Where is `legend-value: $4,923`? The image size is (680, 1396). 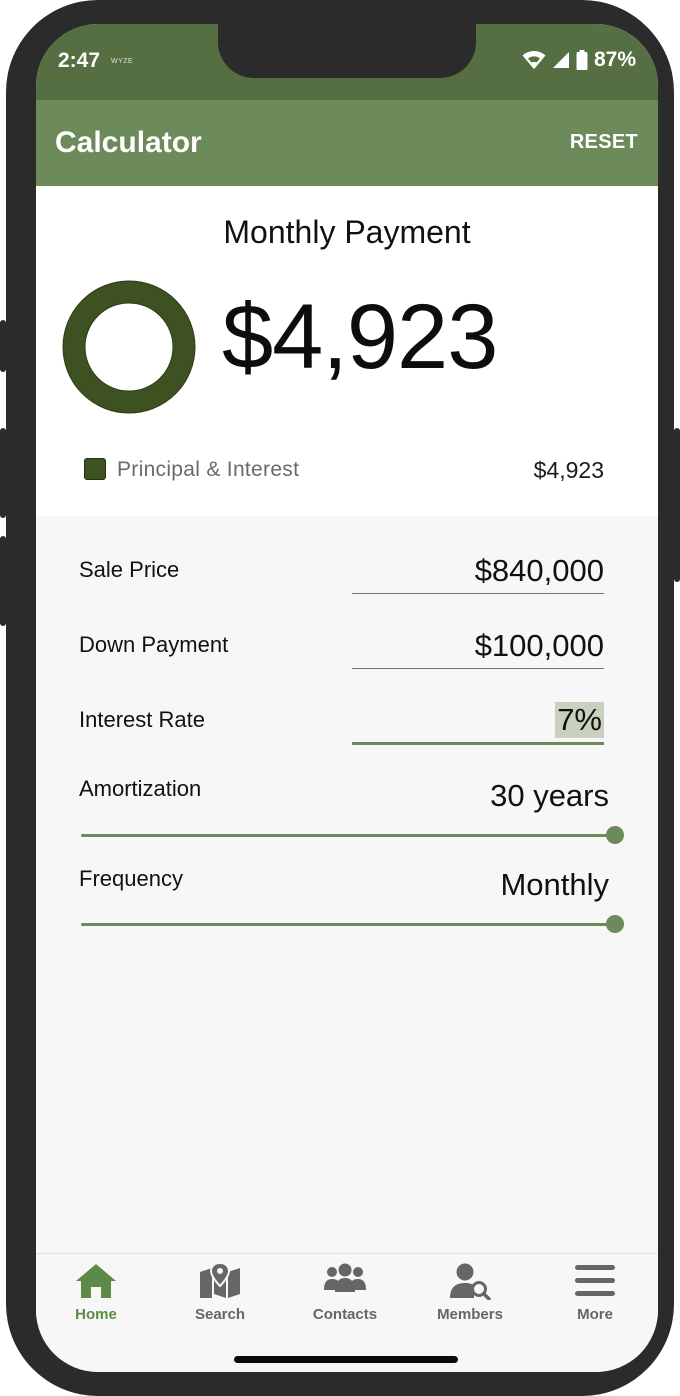
legend-value: $4,923 is located at coordinates (568, 470).